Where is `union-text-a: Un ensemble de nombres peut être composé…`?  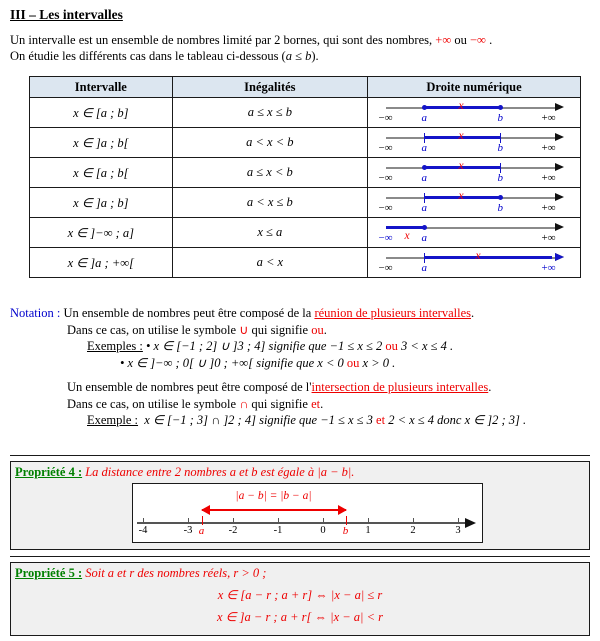 union-text-a: Un ensemble de nombres peut être composé… is located at coordinates (189, 313).